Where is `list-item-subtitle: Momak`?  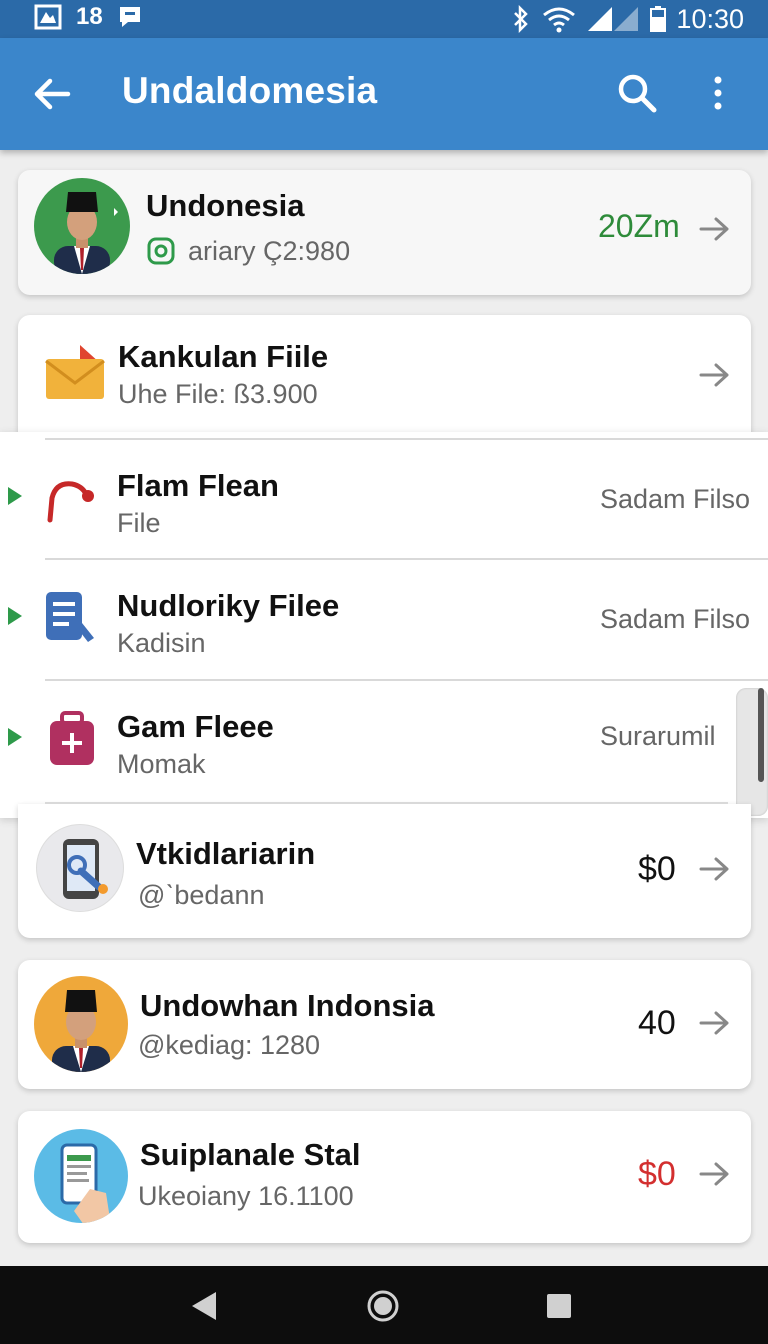 list-item-subtitle: Momak is located at coordinates (161, 764).